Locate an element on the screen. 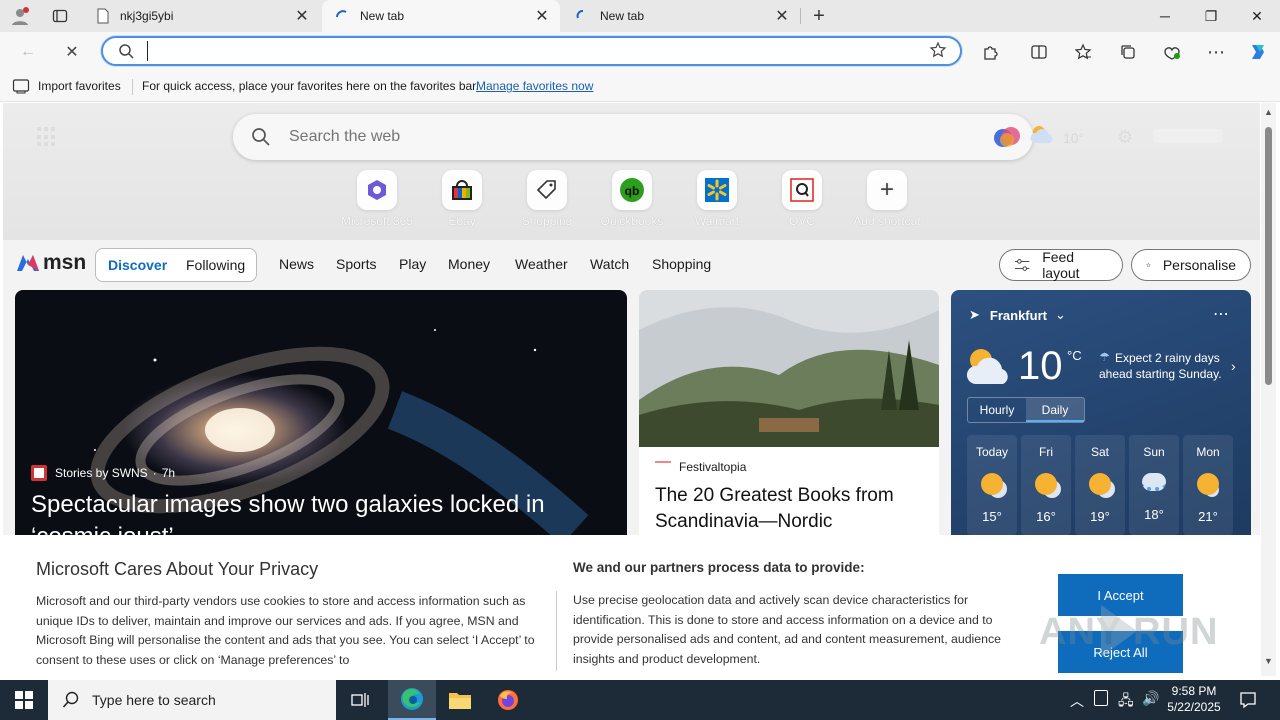 The image size is (1280, 720). taskbar-search-box: Type here to search is located at coordinates (192, 700).